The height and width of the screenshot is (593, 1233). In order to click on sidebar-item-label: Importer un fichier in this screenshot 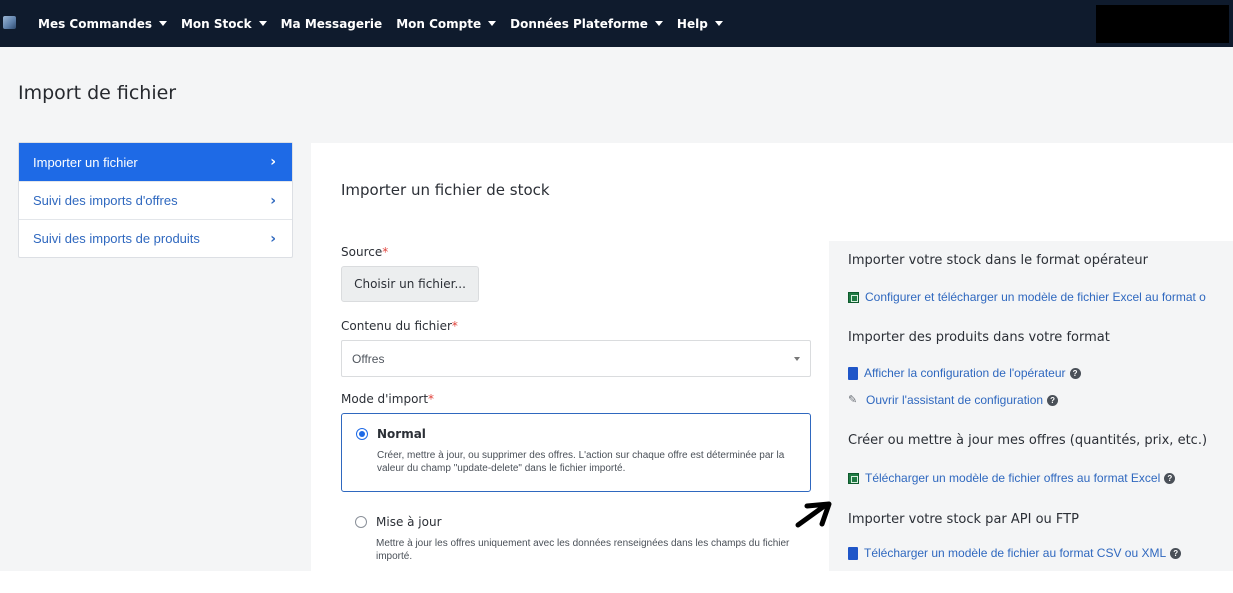, I will do `click(85, 162)`.